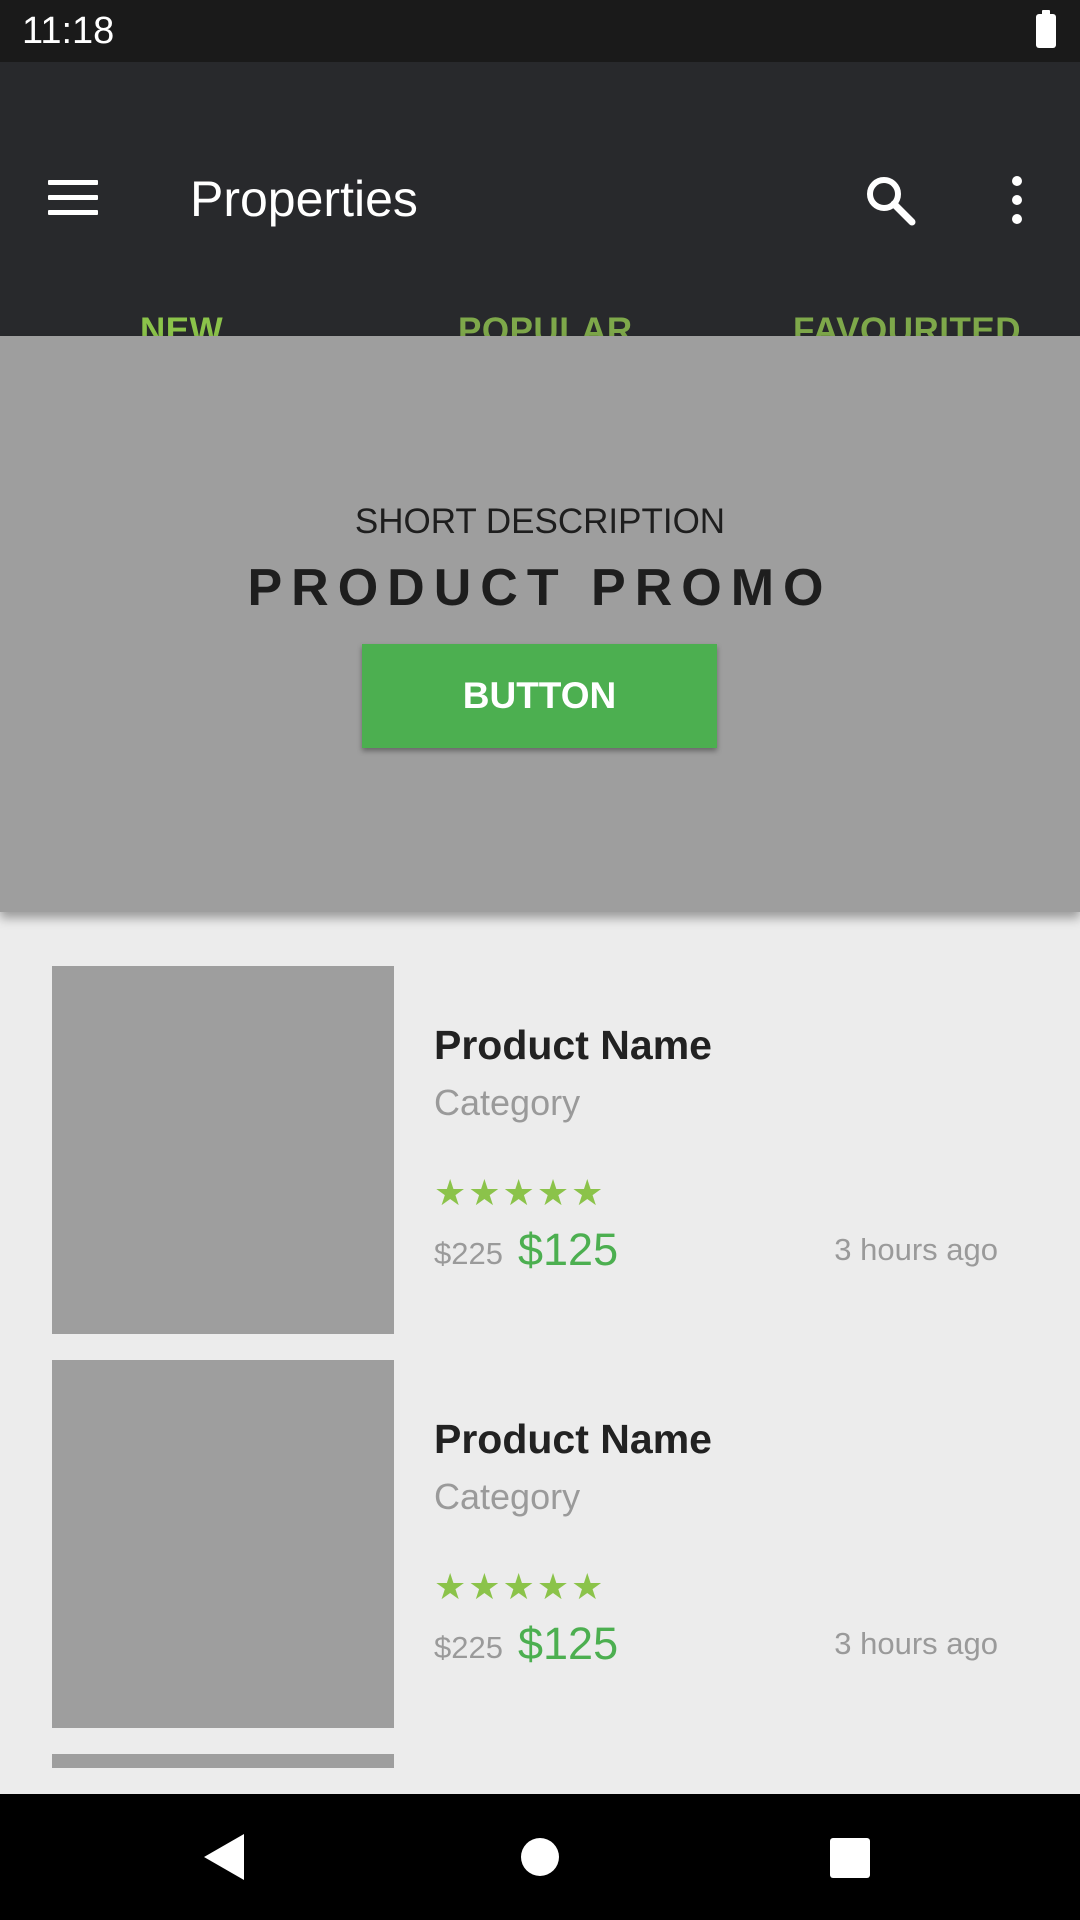 The width and height of the screenshot is (1080, 1920). Describe the element at coordinates (1046, 29) in the screenshot. I see `battery-icon` at that location.